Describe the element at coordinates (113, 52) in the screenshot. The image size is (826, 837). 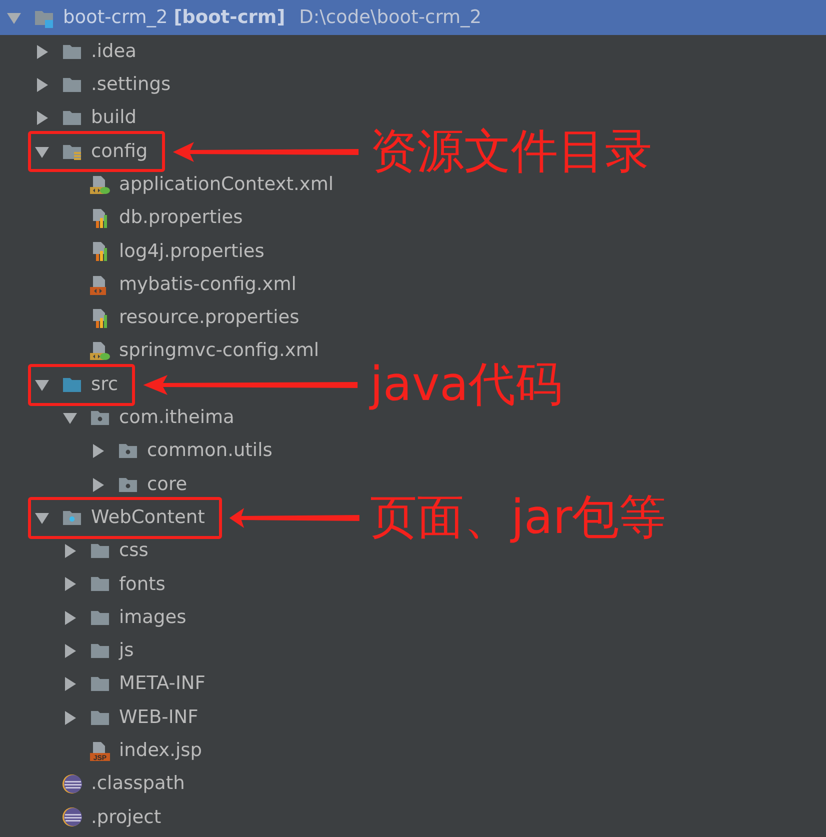
I see `tree-item-label: .idea` at that location.